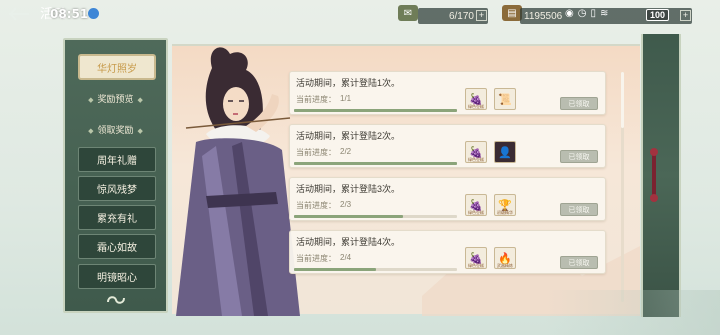 Image resolution: width=720 pixels, height=335 pixels. I want to click on claim-reward-link: ◆ 领取奖励 ◆, so click(115, 129).